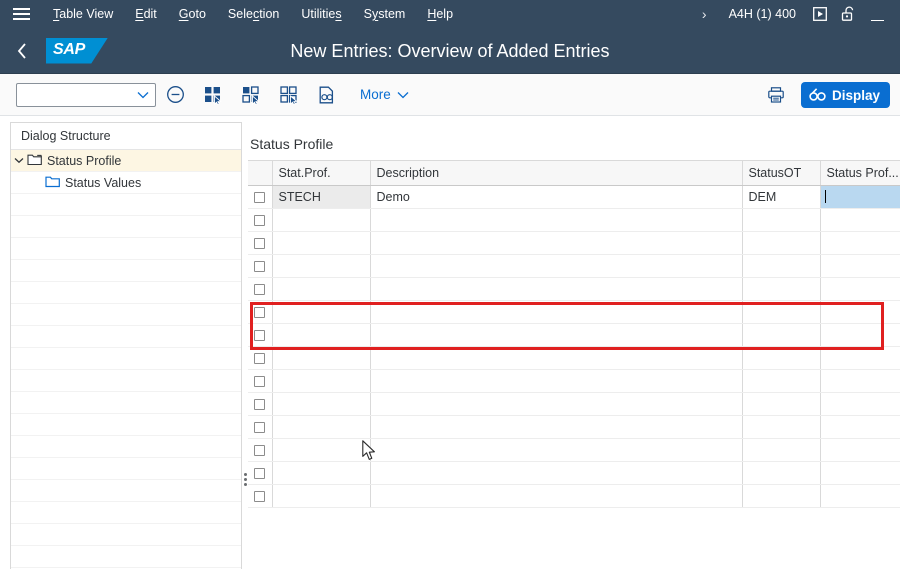  What do you see at coordinates (556, 173) in the screenshot?
I see `column-header-description: Description` at bounding box center [556, 173].